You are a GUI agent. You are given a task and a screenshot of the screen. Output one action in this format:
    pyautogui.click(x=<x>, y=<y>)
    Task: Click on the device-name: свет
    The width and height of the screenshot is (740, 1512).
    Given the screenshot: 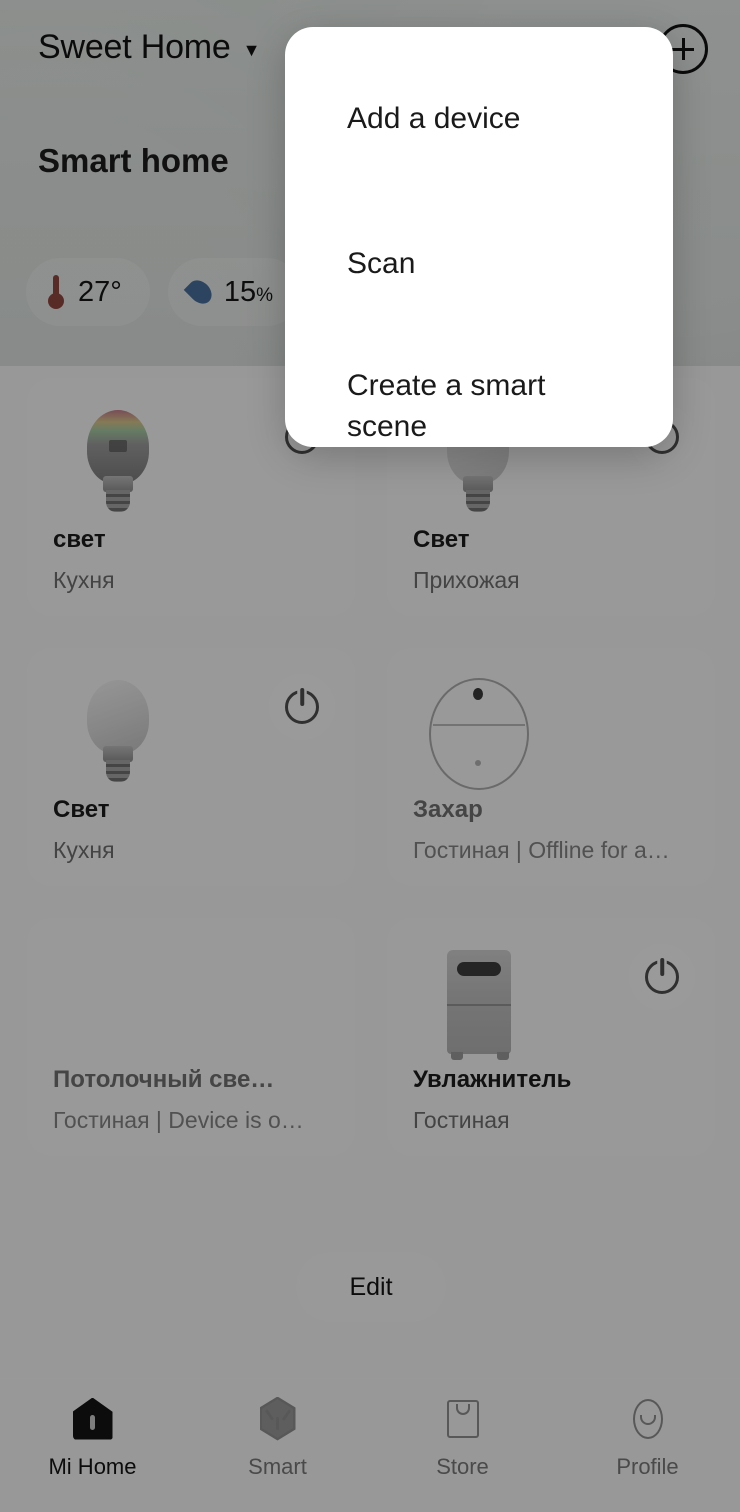 What is the action you would take?
    pyautogui.click(x=79, y=539)
    